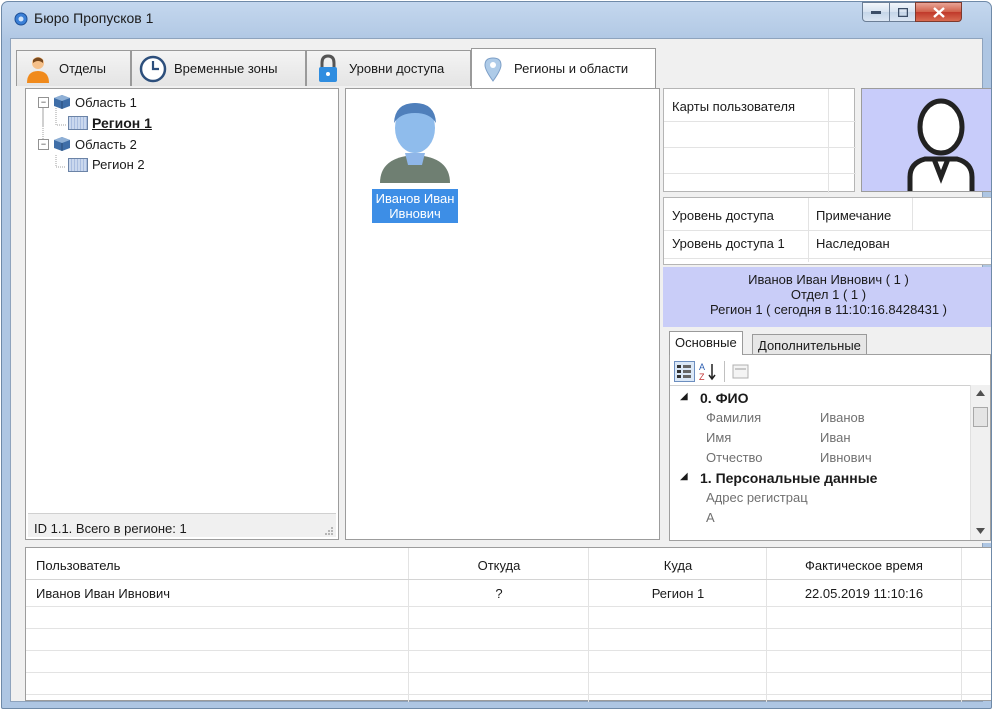 The height and width of the screenshot is (711, 995). What do you see at coordinates (828, 309) in the screenshot?
I see `info-region: Регион 1 ( сегодня в 11:10:16.8428431 )` at bounding box center [828, 309].